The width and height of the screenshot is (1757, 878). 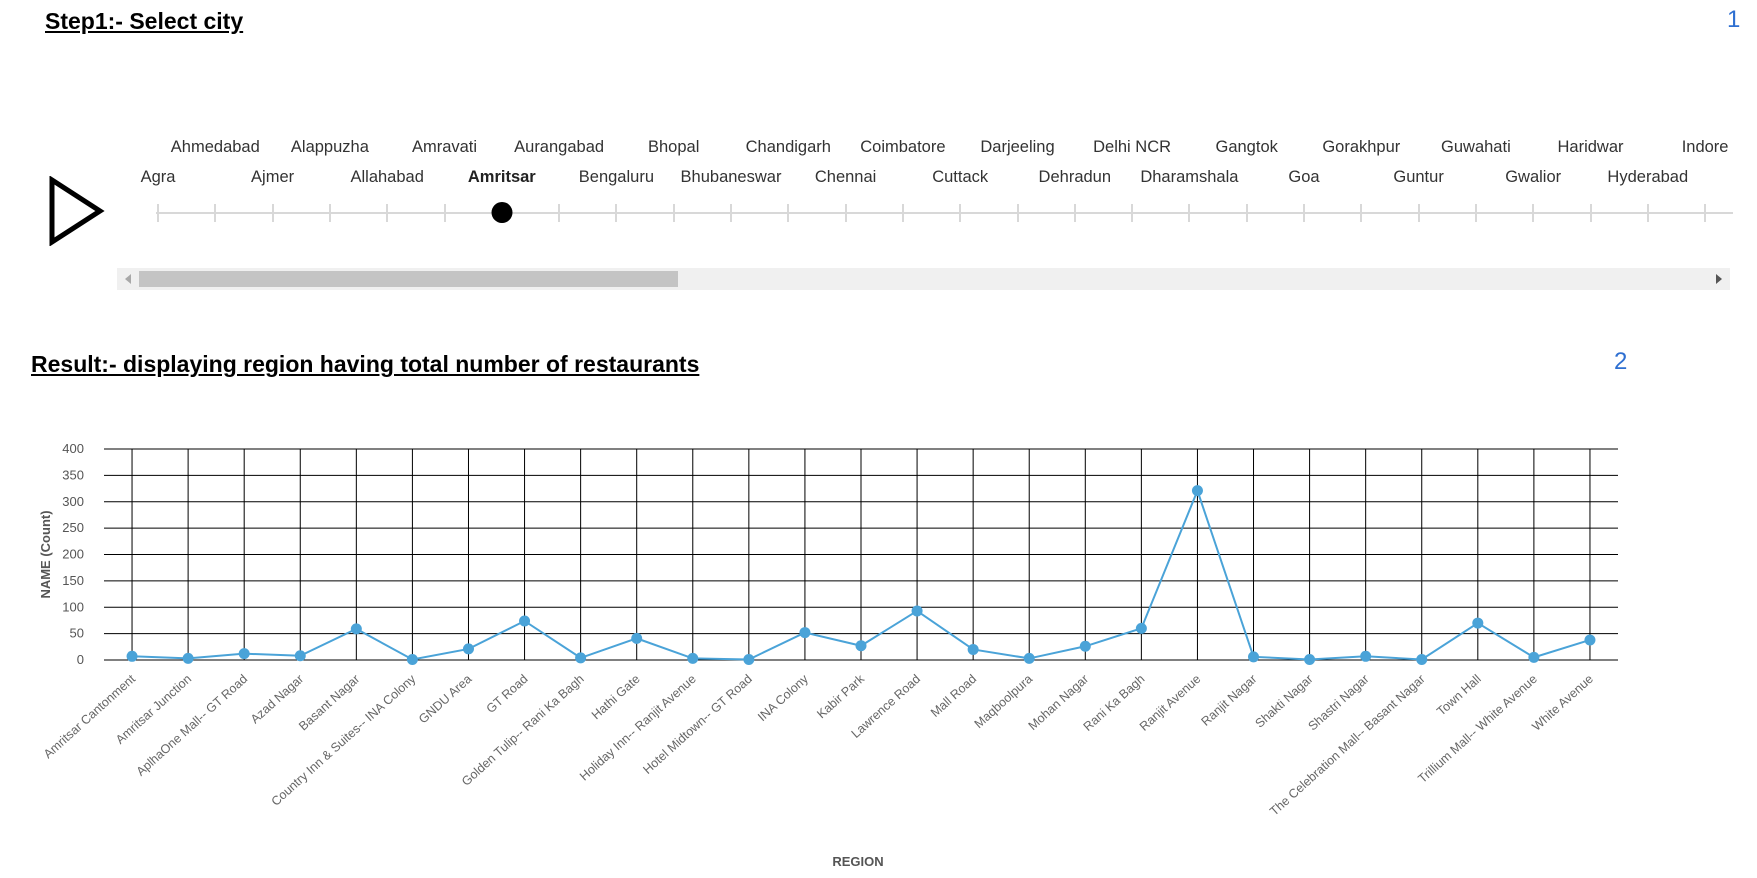 I want to click on y-tick-label: 100, so click(x=73, y=606).